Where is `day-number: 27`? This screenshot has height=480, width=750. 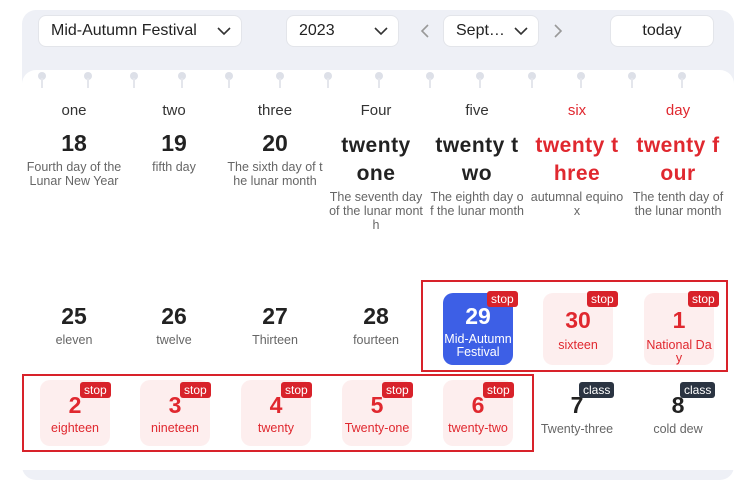
day-number: 27 is located at coordinates (275, 316).